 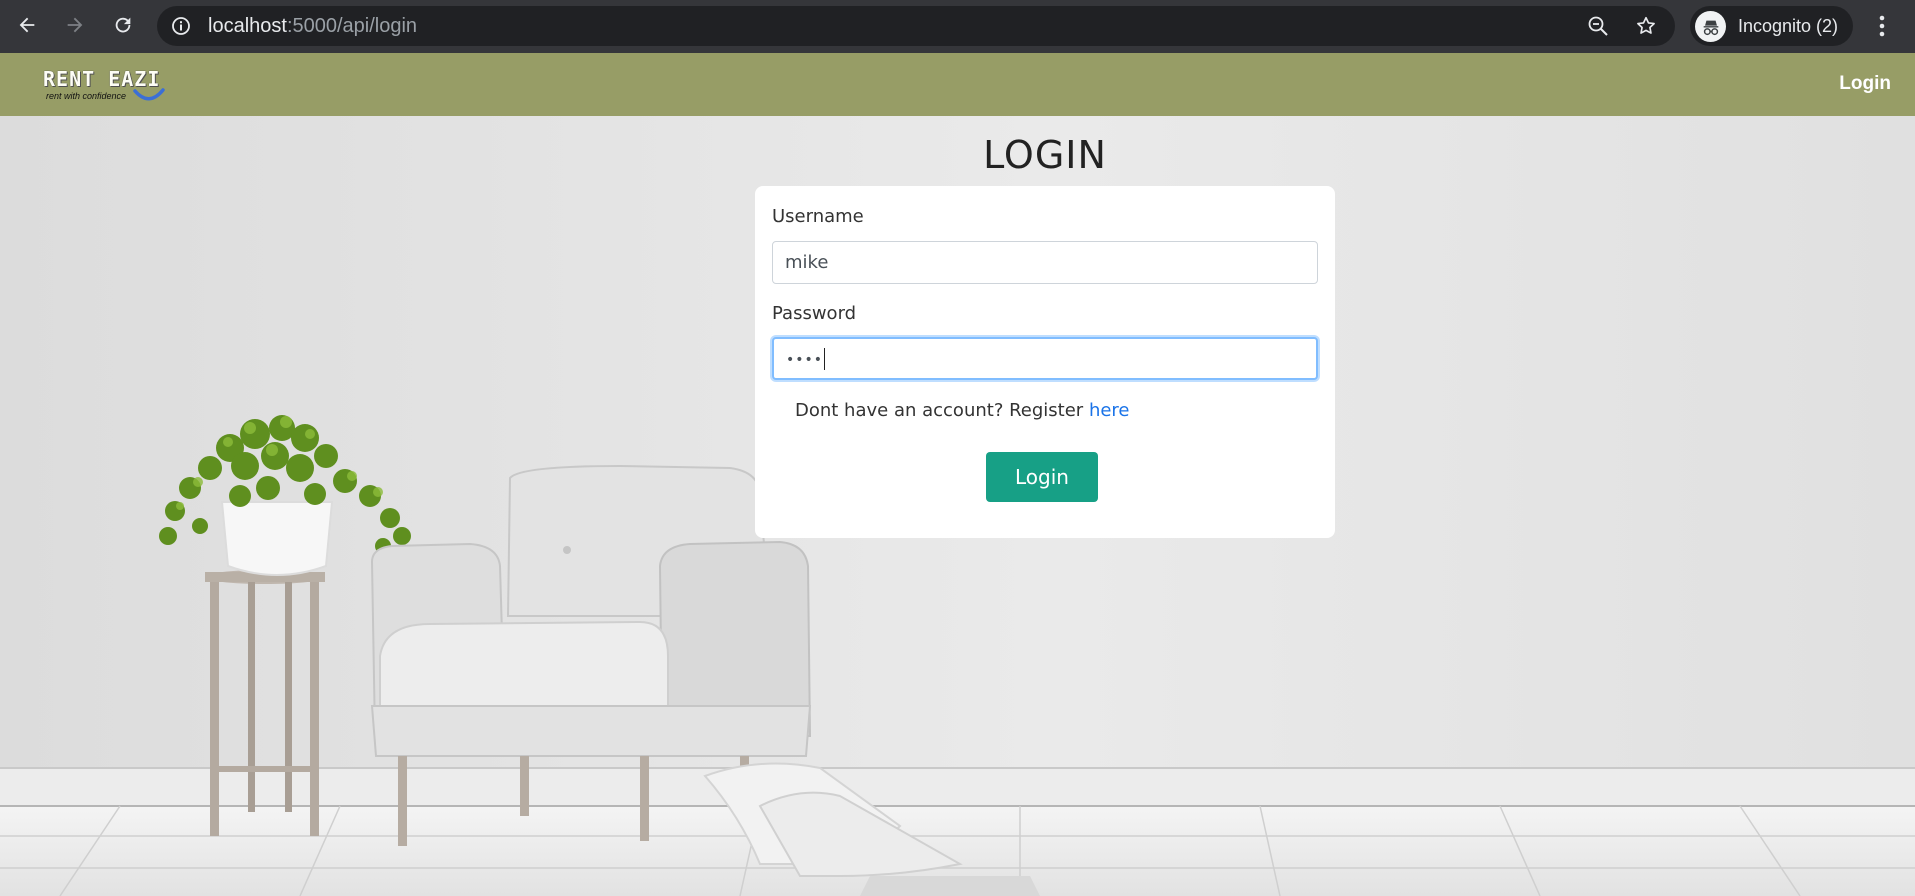 I want to click on site-navbar: RENT EAZI rent with confidence Login, so click(x=957, y=84).